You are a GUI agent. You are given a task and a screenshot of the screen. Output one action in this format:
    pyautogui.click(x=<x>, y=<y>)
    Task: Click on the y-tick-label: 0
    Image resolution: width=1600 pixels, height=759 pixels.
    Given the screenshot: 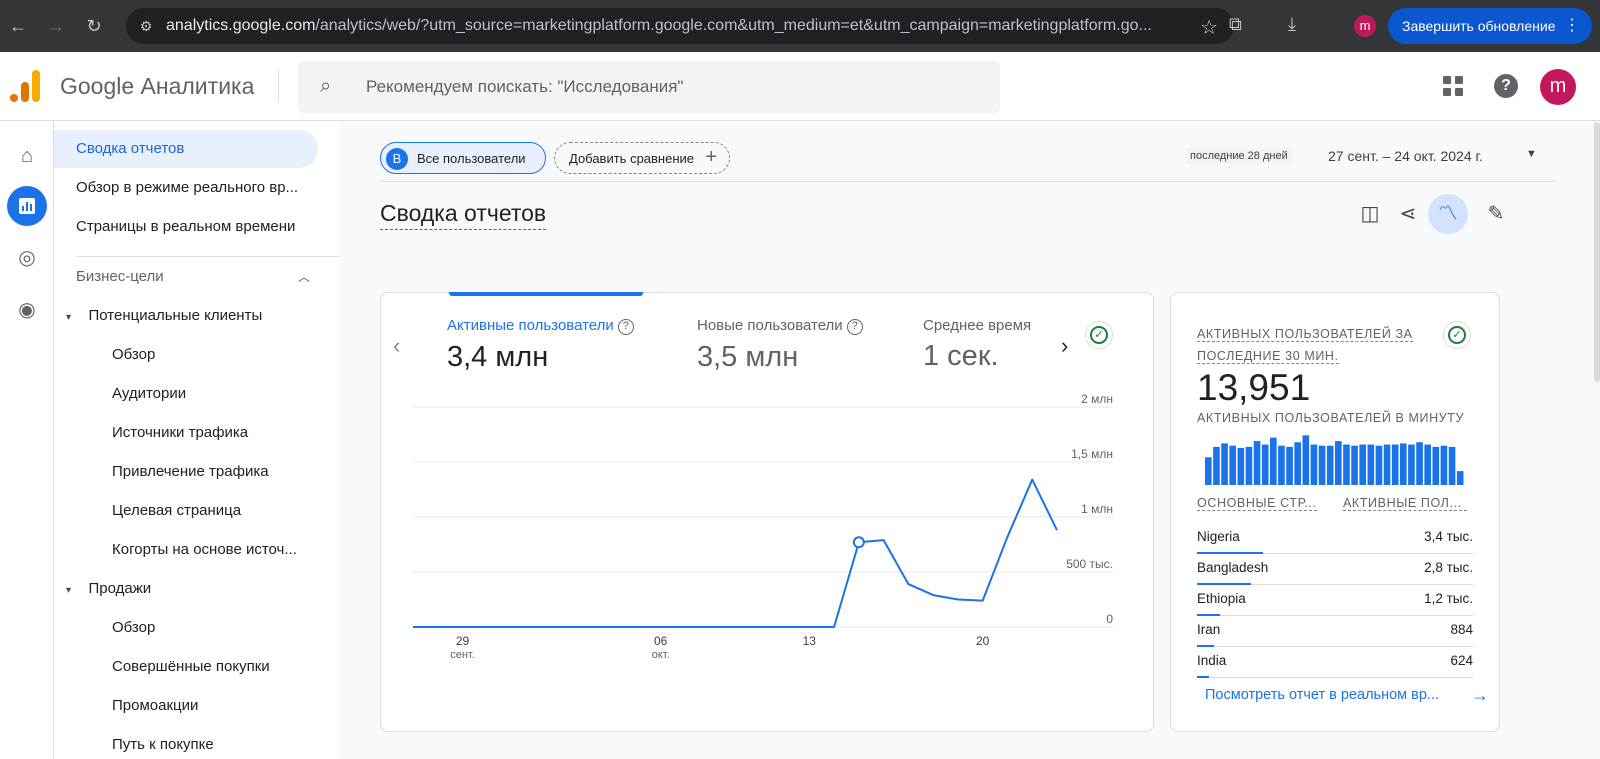 What is the action you would take?
    pyautogui.click(x=1109, y=619)
    